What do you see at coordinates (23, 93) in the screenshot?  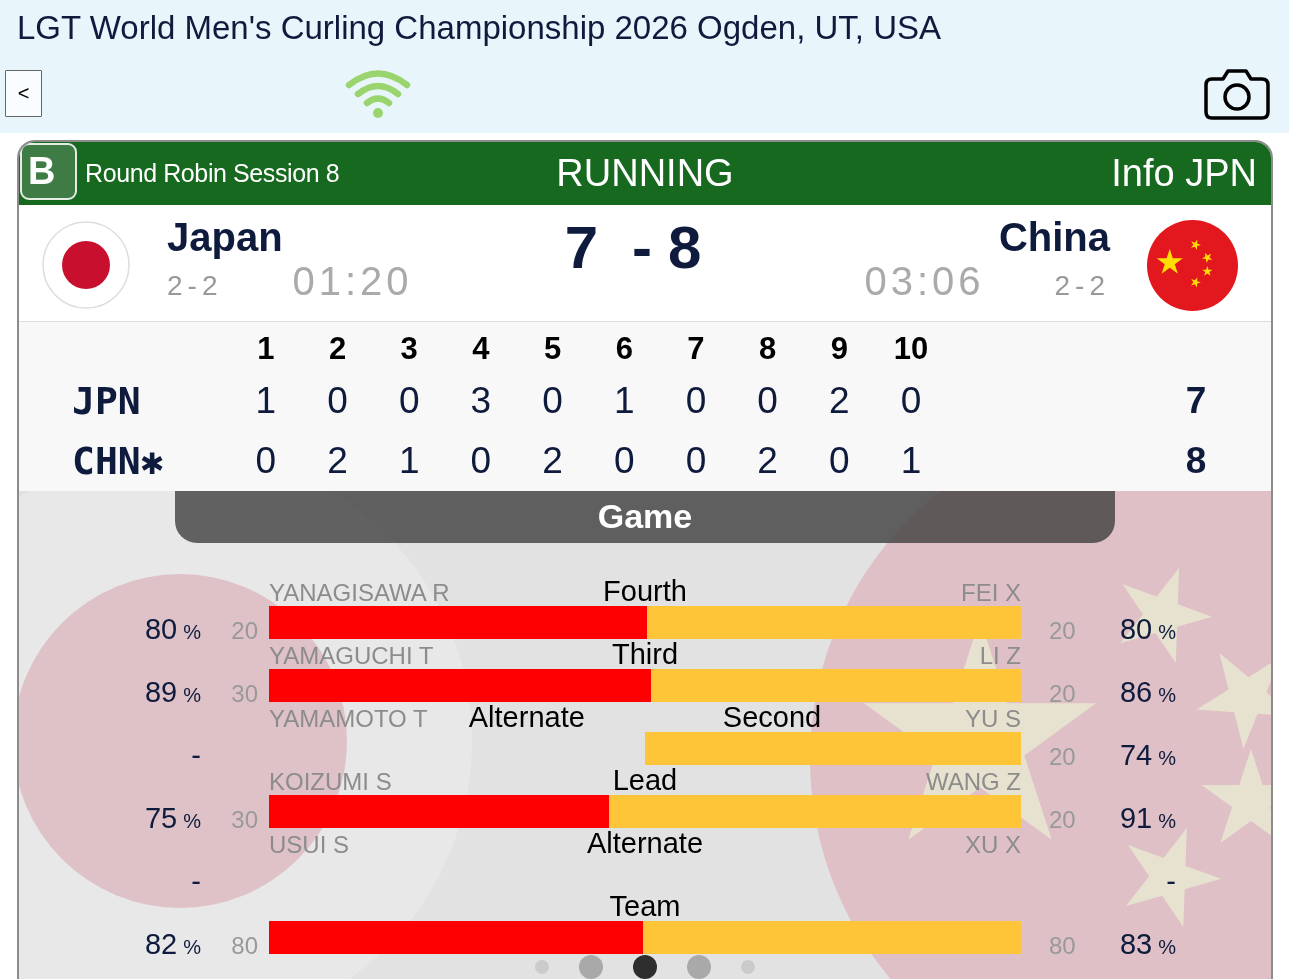 I see `back-button: <` at bounding box center [23, 93].